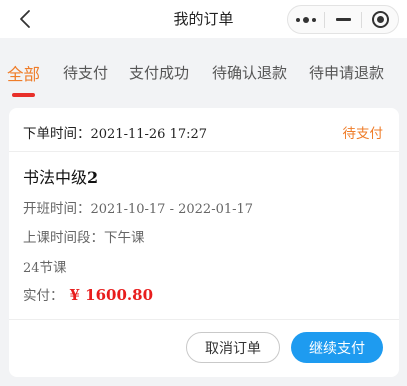 The width and height of the screenshot is (407, 386). I want to click on order-status-badge: 待支付, so click(363, 134).